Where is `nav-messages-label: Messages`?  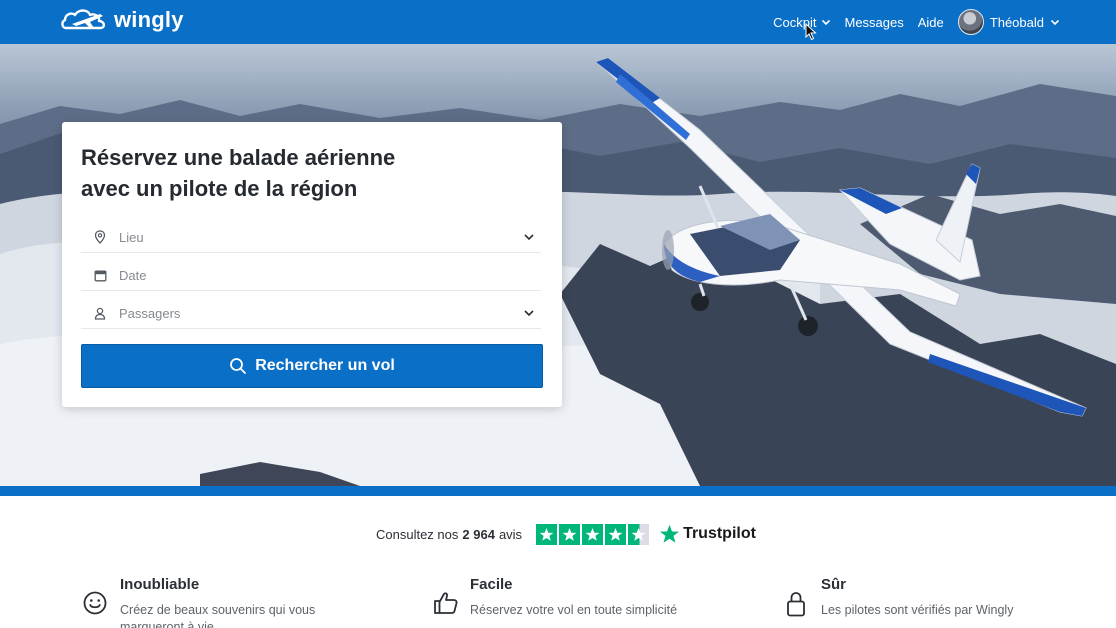
nav-messages-label: Messages is located at coordinates (874, 22).